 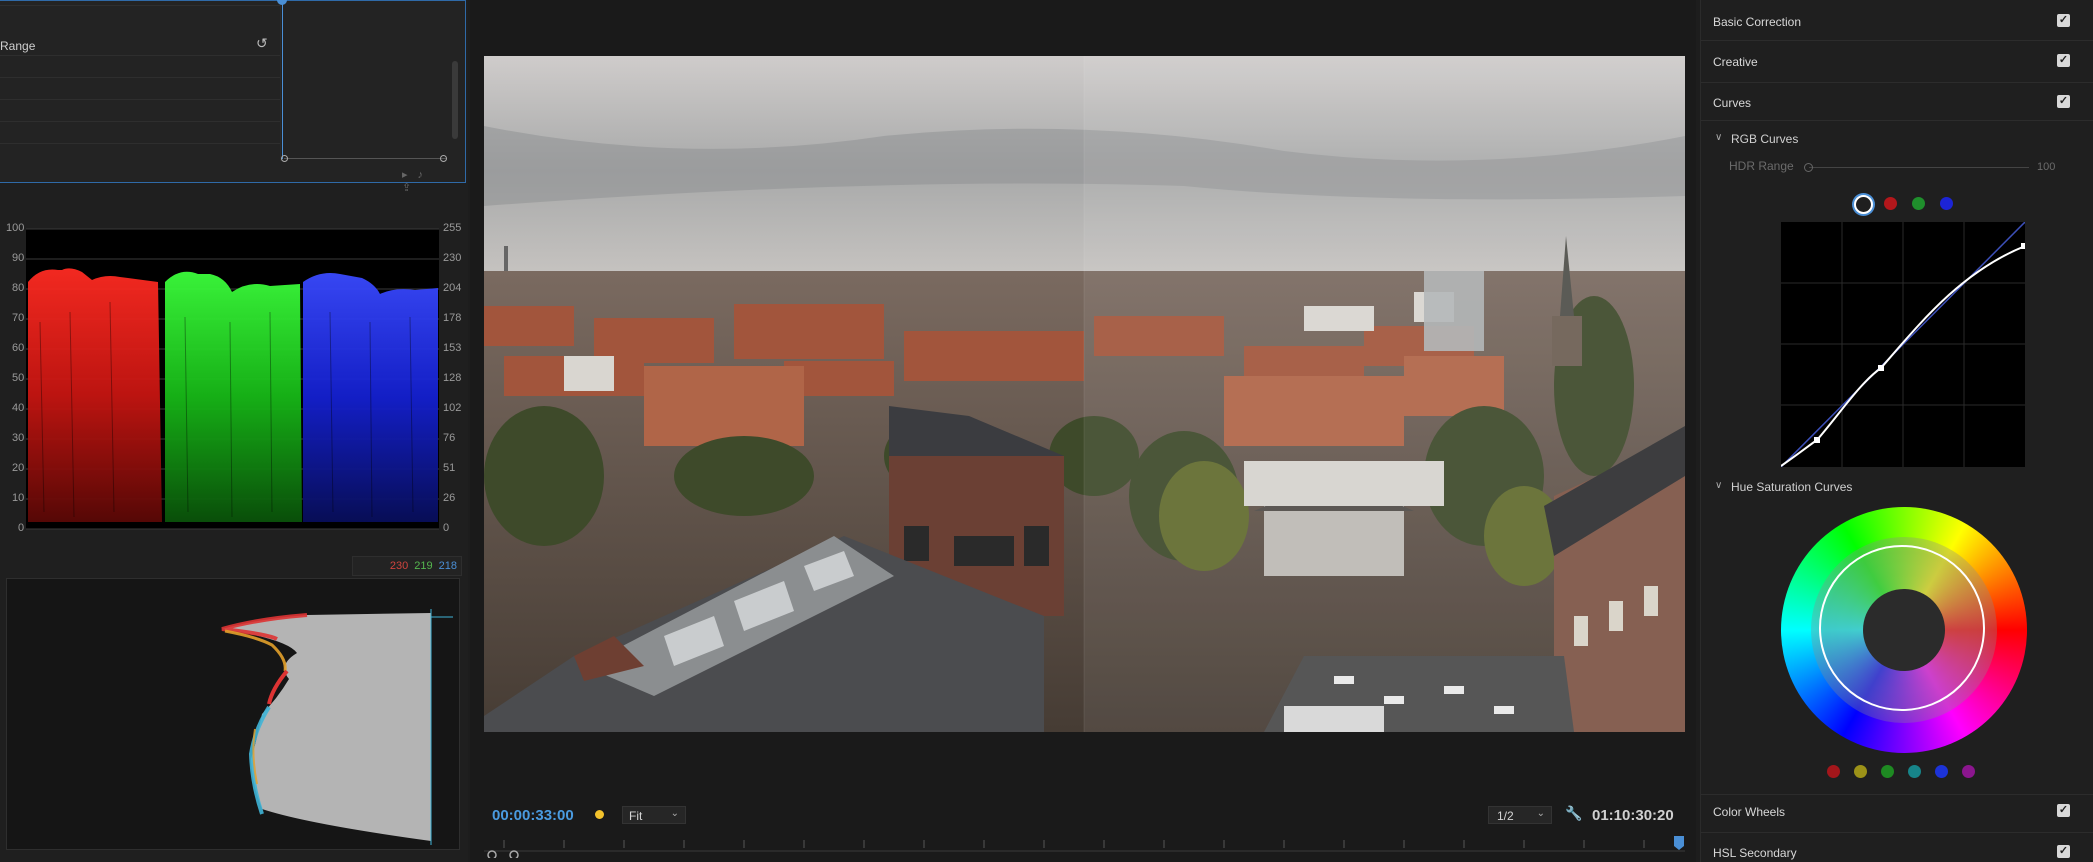 I want to click on curve-graph, so click(x=1903, y=344).